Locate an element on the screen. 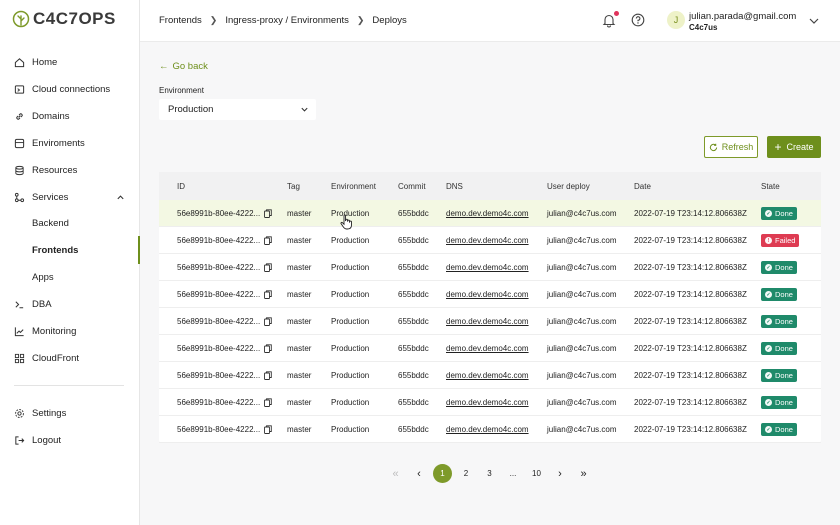  sidebar-divider is located at coordinates (69, 385).